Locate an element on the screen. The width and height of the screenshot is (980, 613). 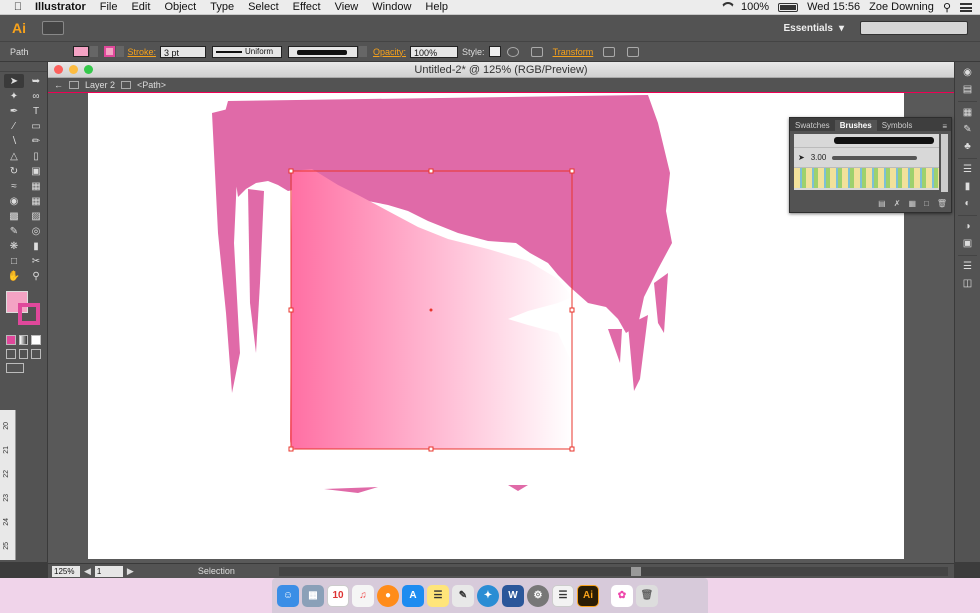
rotate-tool-icon: ↻ is located at coordinates (14, 171).